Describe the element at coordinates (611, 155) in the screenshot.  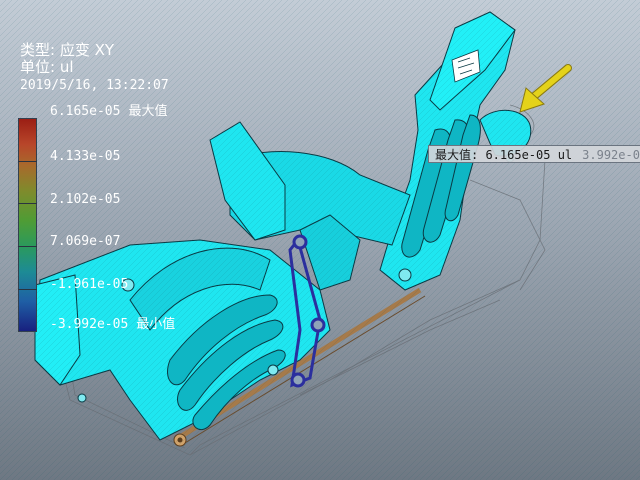
I see `probe-ghost-text: 3.992e-05` at that location.